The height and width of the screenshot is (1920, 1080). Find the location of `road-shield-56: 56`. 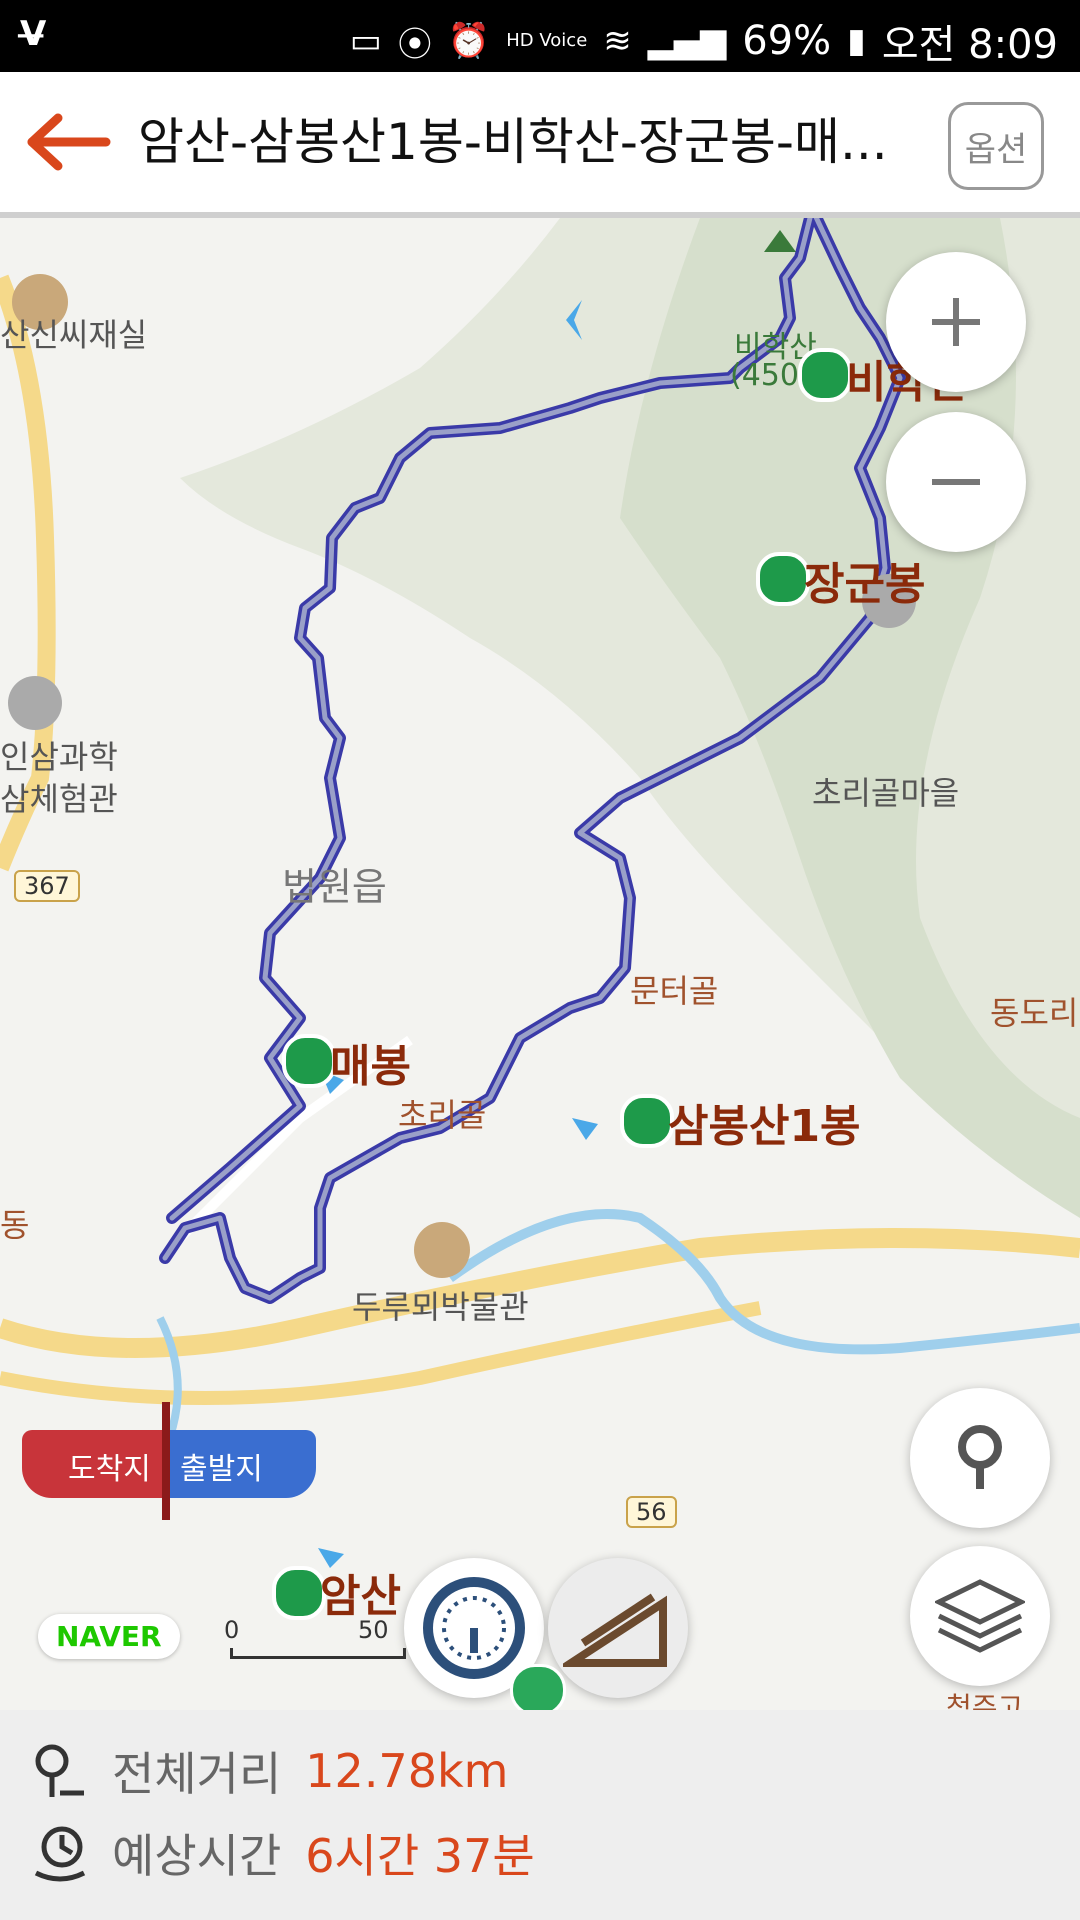

road-shield-56: 56 is located at coordinates (651, 1512).